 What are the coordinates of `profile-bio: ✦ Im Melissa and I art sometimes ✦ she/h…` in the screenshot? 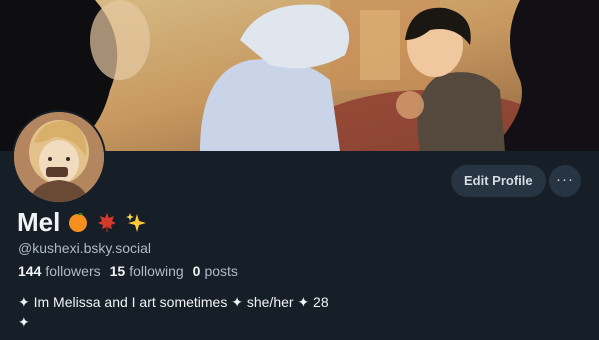 It's located at (173, 312).